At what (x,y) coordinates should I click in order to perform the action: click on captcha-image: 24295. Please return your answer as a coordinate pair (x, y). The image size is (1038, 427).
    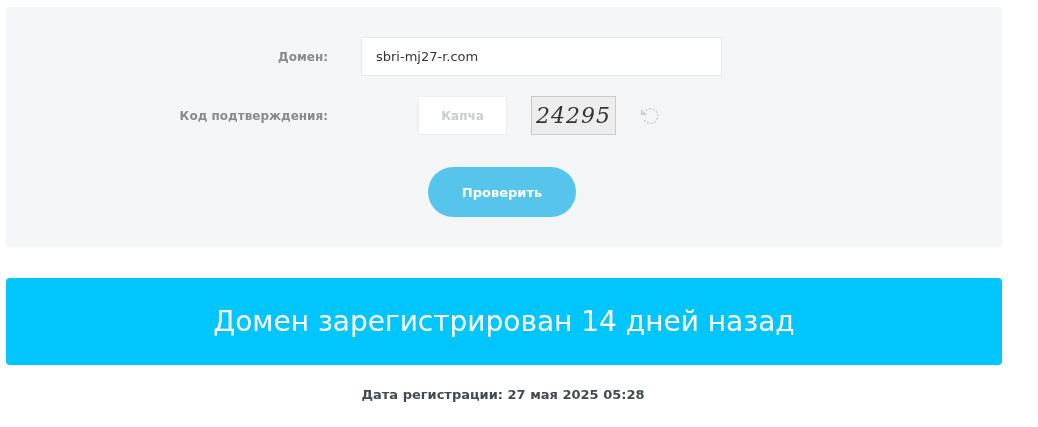
    Looking at the image, I should click on (573, 115).